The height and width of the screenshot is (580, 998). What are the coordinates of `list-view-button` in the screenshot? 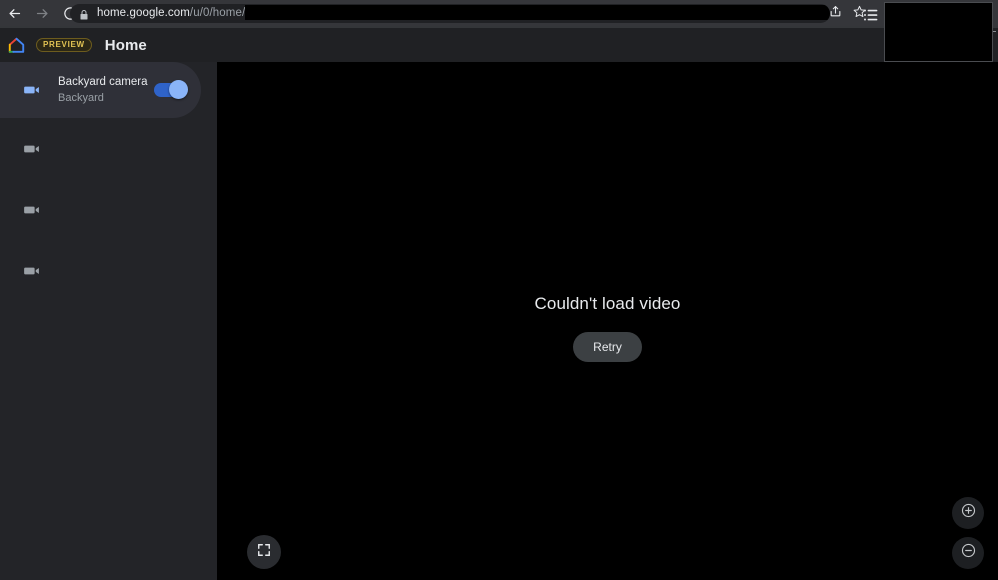 It's located at (871, 17).